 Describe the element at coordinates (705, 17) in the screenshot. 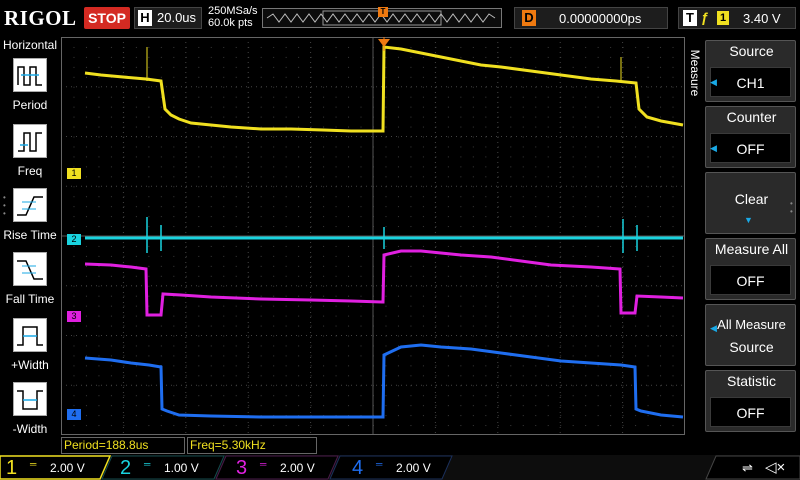

I see `rising-edge-icon: ƒ` at that location.